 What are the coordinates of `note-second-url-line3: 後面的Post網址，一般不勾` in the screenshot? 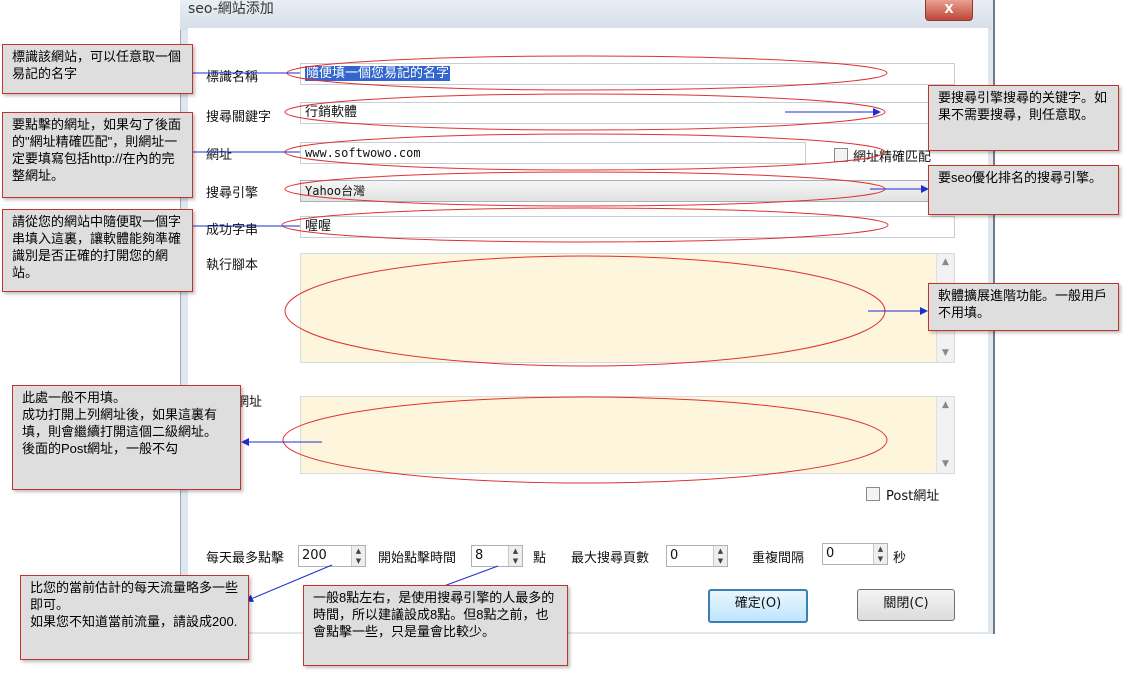 It's located at (100, 448).